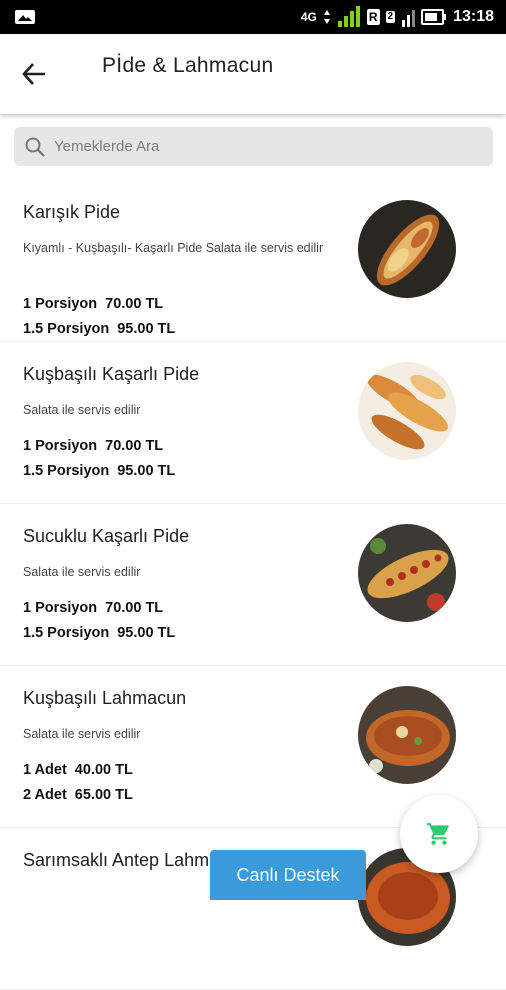 This screenshot has height=990, width=506. I want to click on clock: 13:18, so click(473, 16).